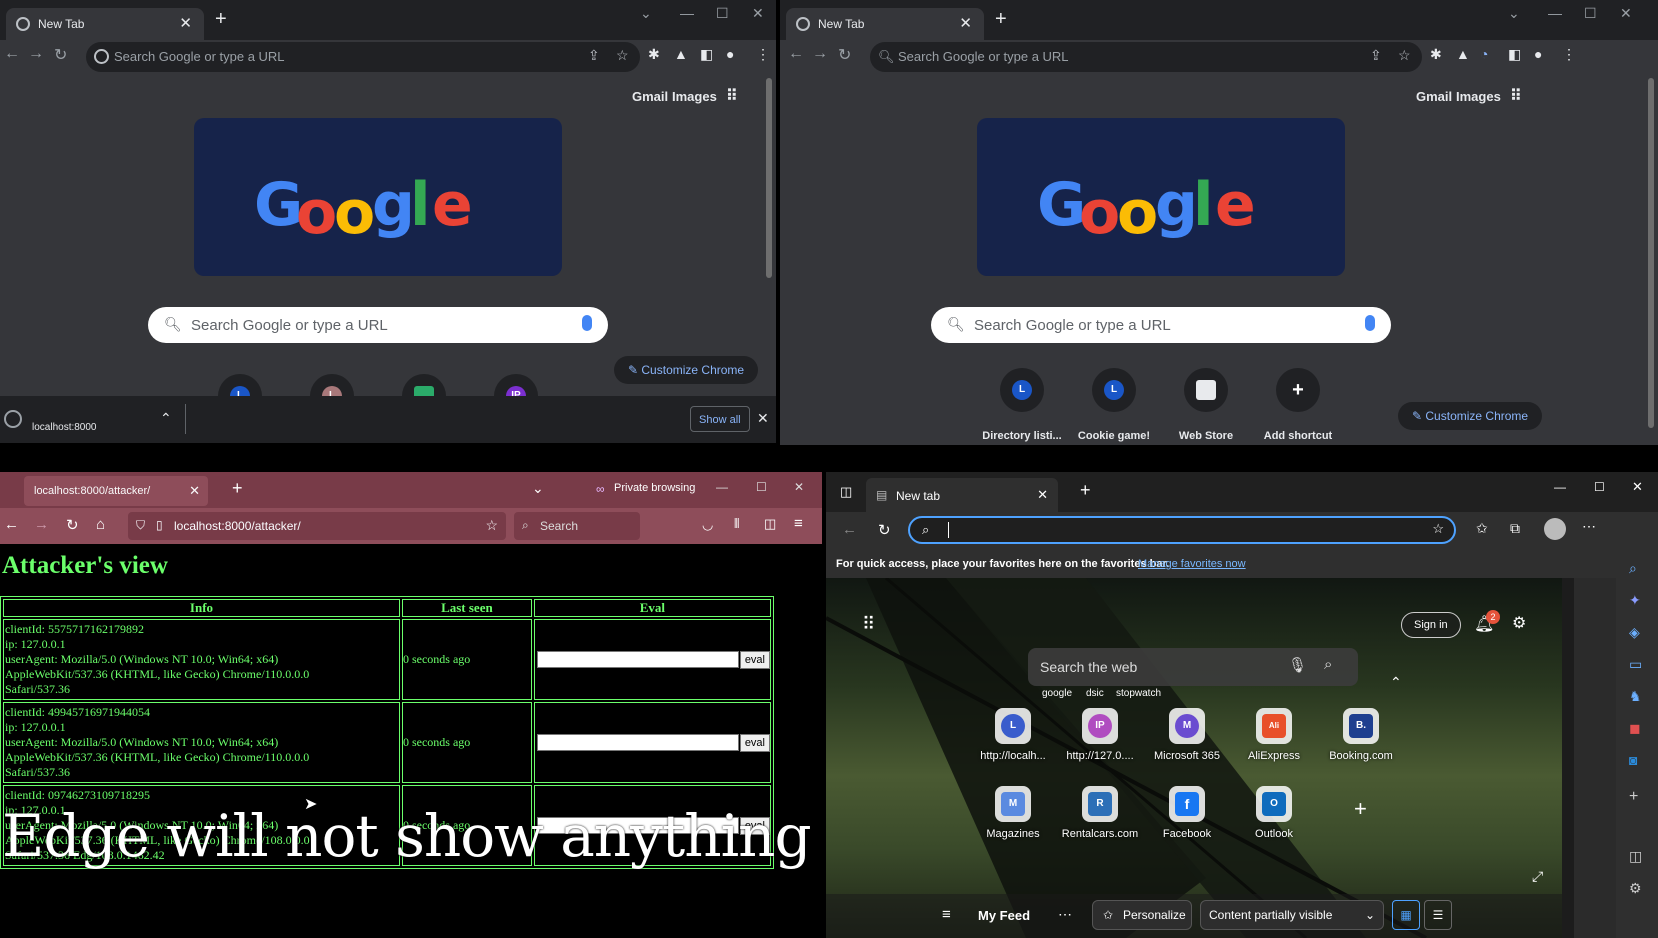 The image size is (1658, 938). I want to click on pocket-icon: ◡, so click(707, 525).